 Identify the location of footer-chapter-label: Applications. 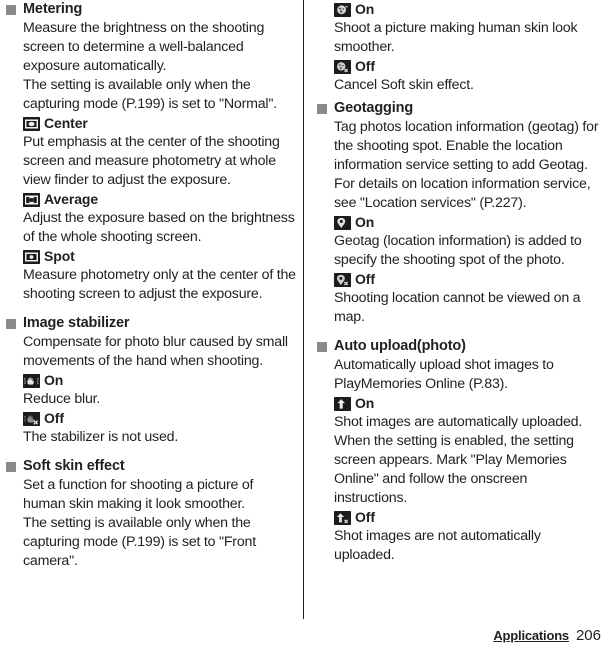
(531, 635).